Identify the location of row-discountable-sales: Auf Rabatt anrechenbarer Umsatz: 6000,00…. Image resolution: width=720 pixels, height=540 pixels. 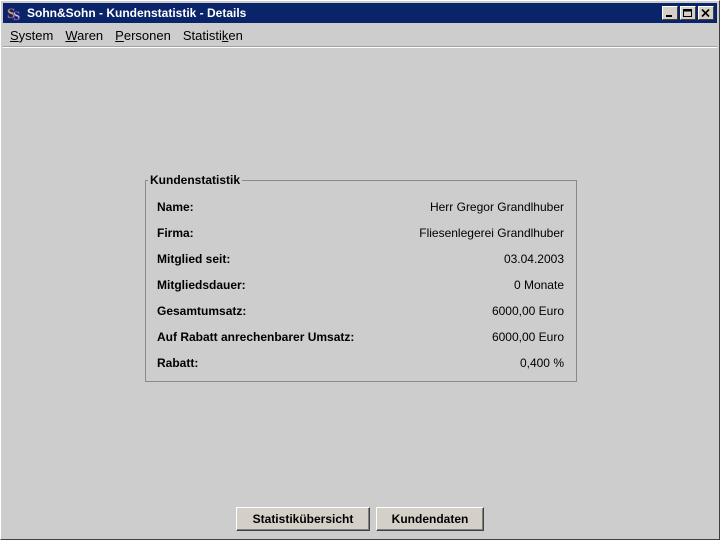
(360, 337).